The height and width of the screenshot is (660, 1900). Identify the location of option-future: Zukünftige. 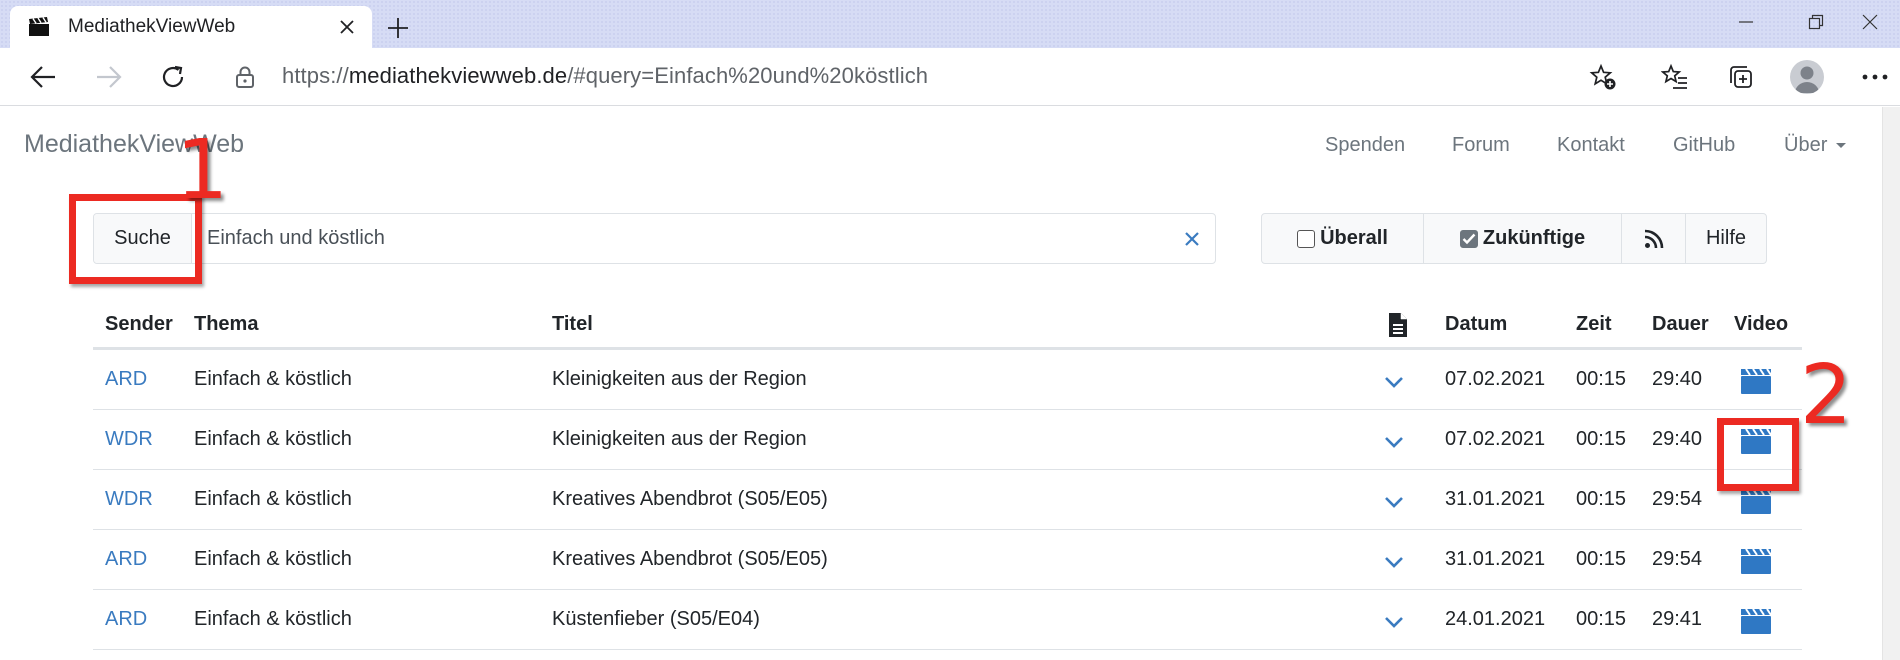
(1523, 238).